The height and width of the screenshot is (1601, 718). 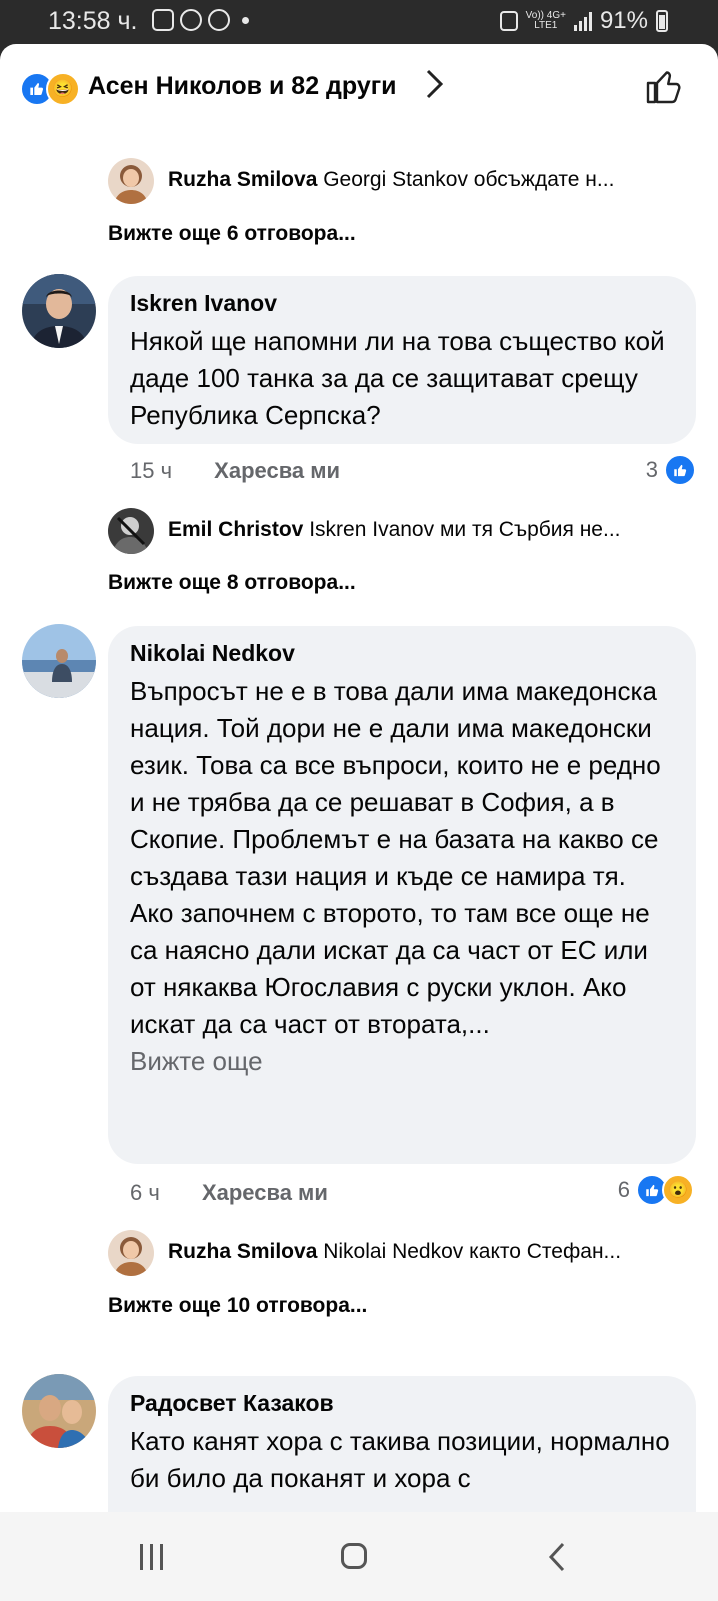 I want to click on notification-icons, so click(x=200, y=20).